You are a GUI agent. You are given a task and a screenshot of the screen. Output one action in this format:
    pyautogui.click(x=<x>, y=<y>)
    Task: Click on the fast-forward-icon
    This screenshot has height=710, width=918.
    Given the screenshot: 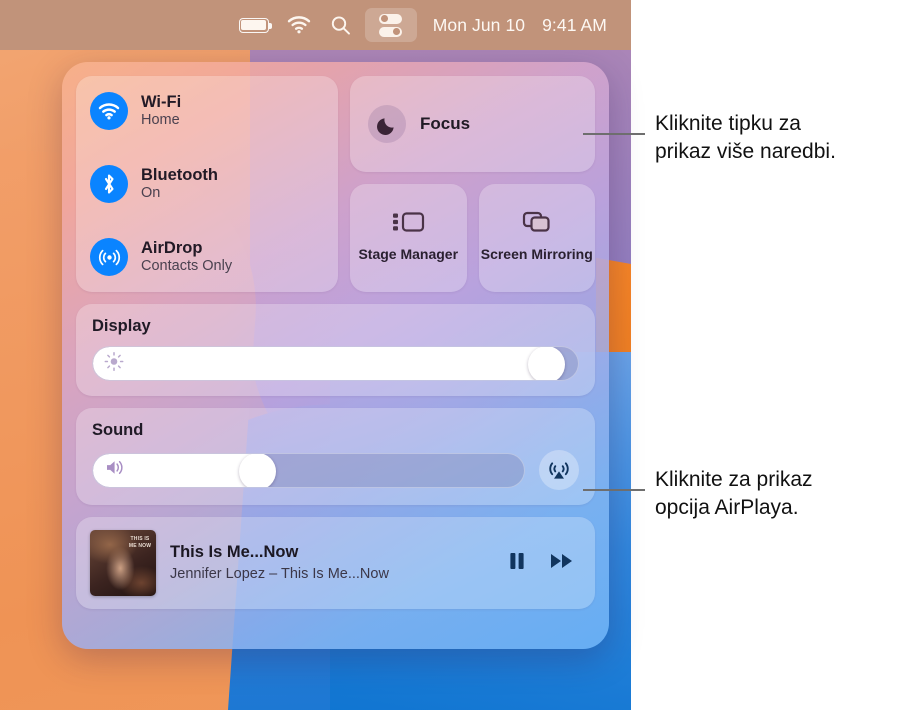 What is the action you would take?
    pyautogui.click(x=562, y=563)
    